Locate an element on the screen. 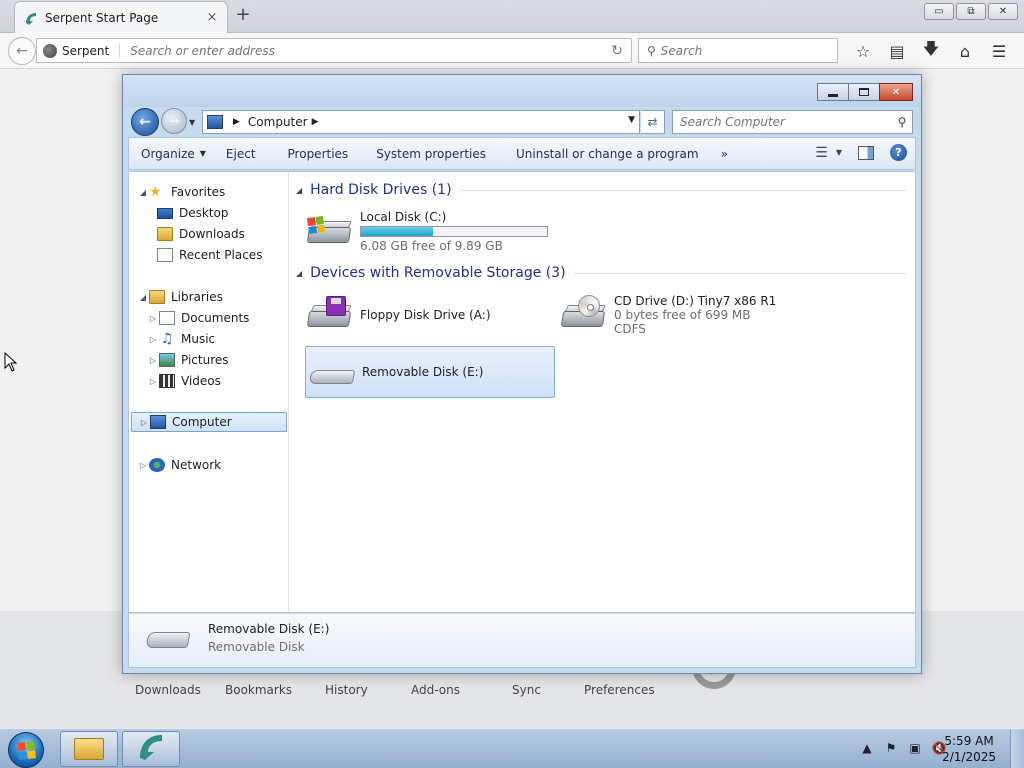  search-bar: ⚲ is located at coordinates (738, 50).